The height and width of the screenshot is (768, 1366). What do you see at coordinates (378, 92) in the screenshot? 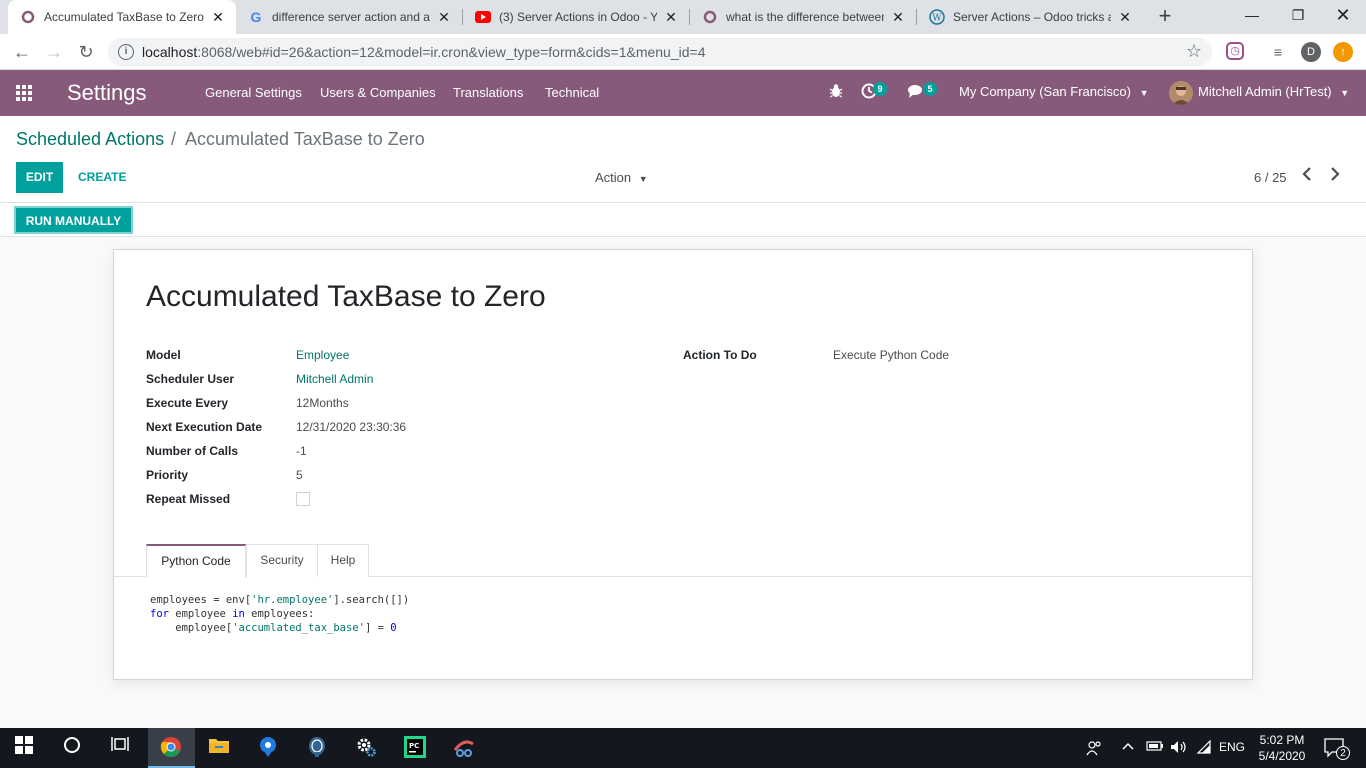
I see `menu-users-companies: Users & Companies` at bounding box center [378, 92].